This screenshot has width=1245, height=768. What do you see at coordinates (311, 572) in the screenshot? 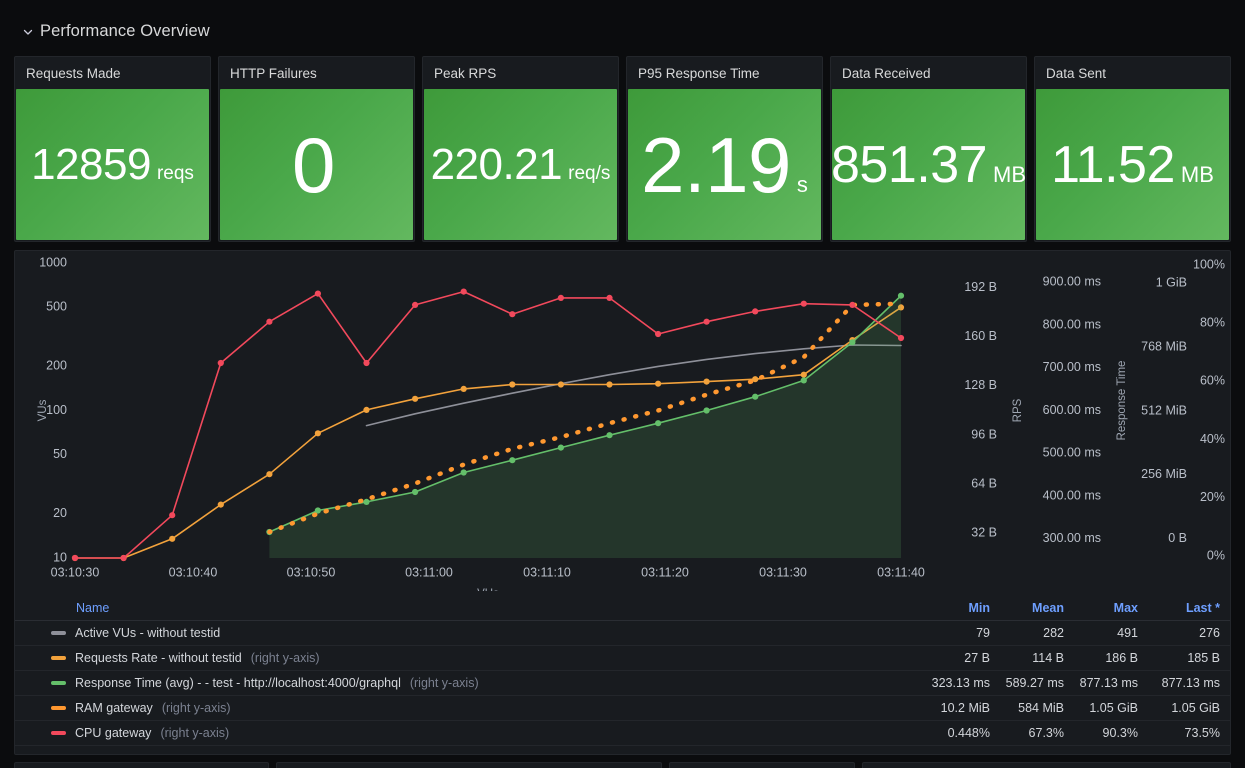
I see `svg-text: 03:10:50` at bounding box center [311, 572].